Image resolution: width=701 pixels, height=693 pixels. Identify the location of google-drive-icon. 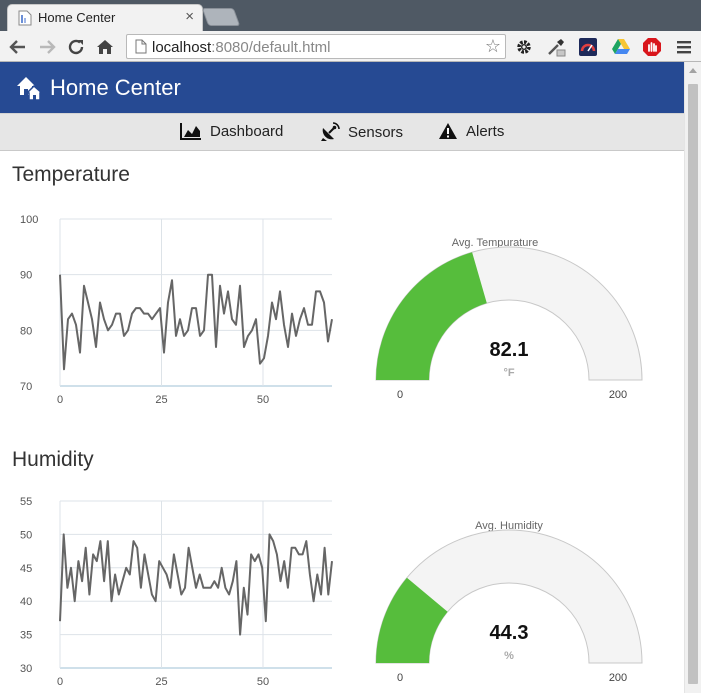
(621, 47).